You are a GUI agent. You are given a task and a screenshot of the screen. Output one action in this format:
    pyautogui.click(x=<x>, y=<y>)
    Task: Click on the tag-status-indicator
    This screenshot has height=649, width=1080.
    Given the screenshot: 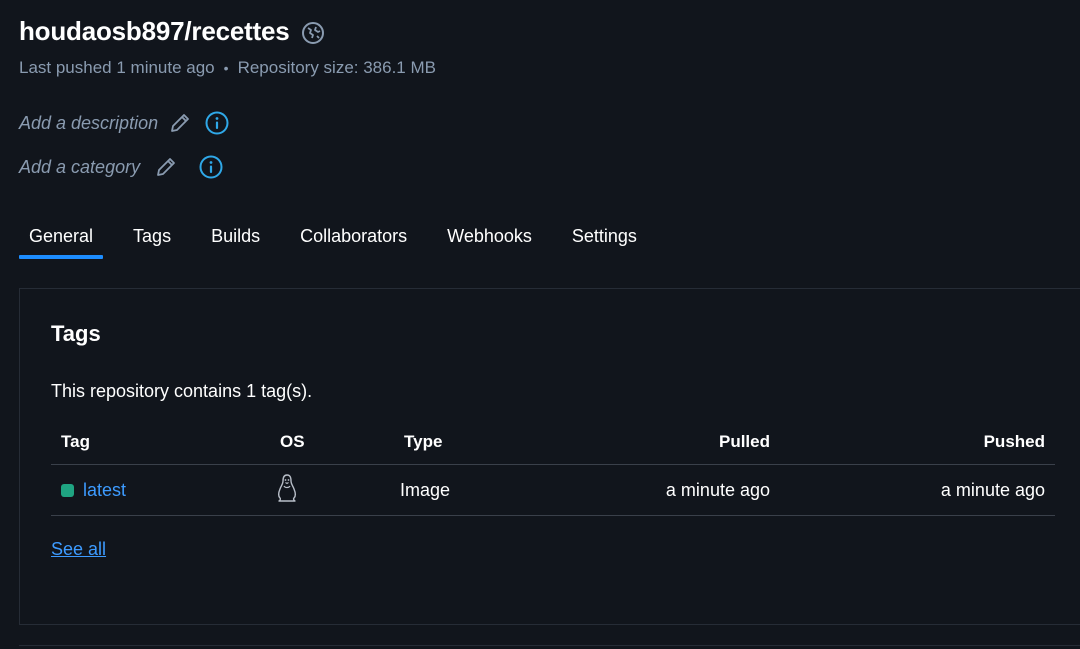 What is the action you would take?
    pyautogui.click(x=67, y=490)
    